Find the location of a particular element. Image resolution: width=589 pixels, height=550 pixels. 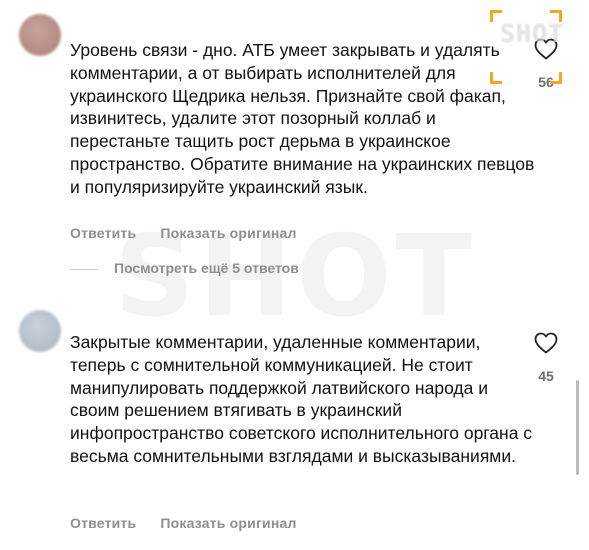

replies-divider-line is located at coordinates (84, 269).